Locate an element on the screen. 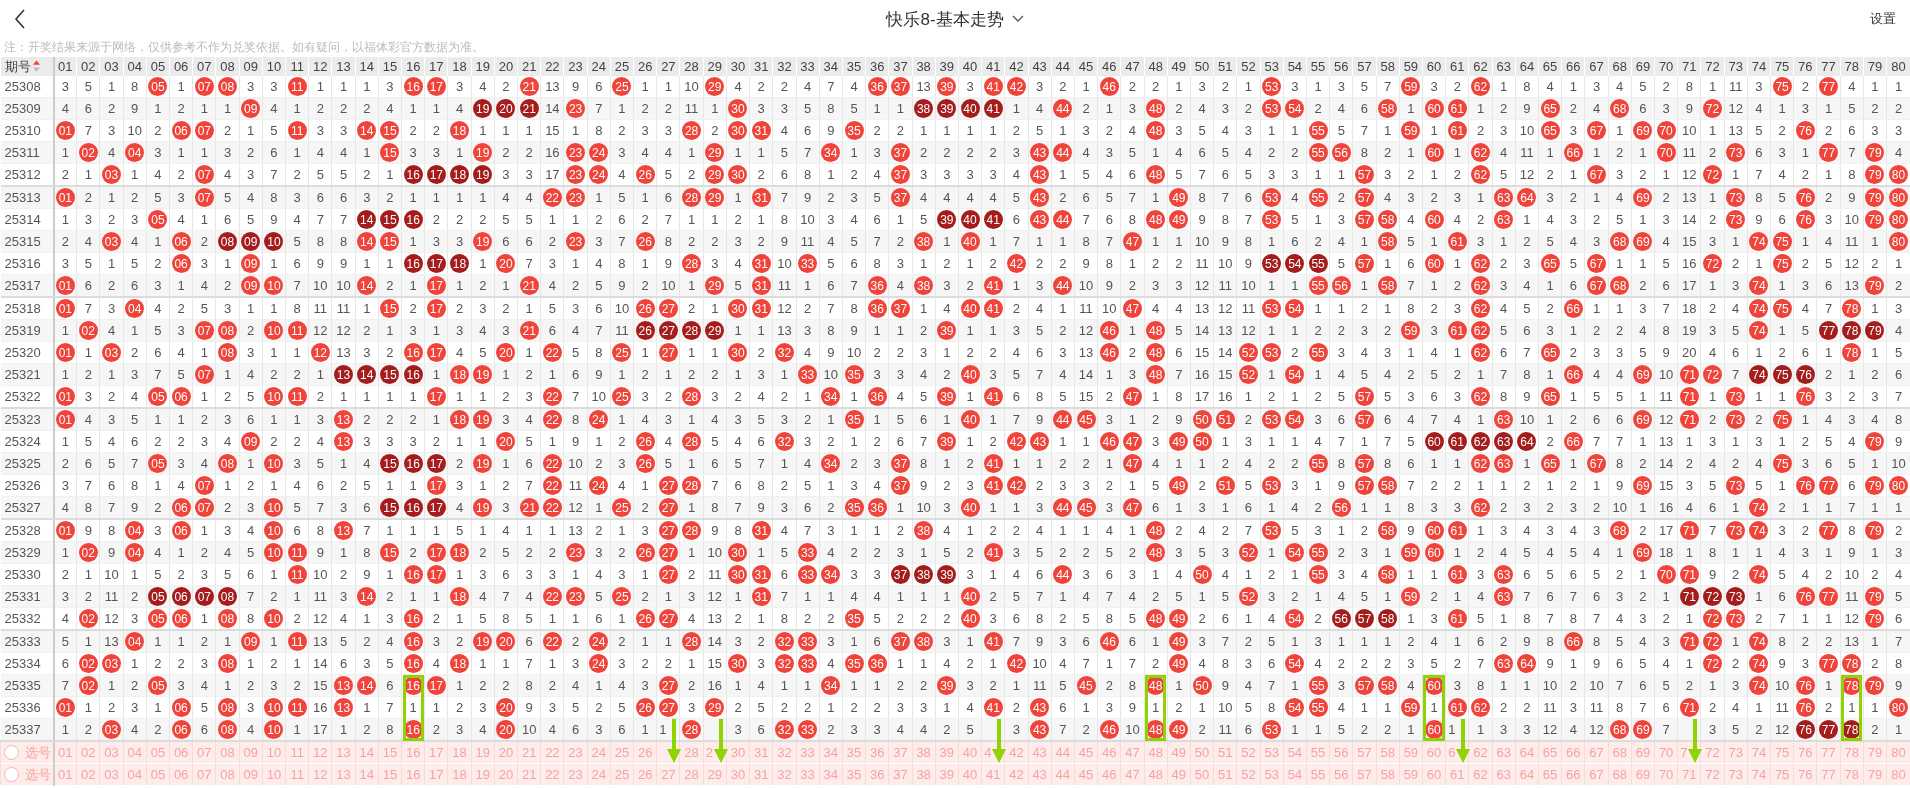 This screenshot has width=1910, height=788. pick-number: 61 is located at coordinates (1457, 774).